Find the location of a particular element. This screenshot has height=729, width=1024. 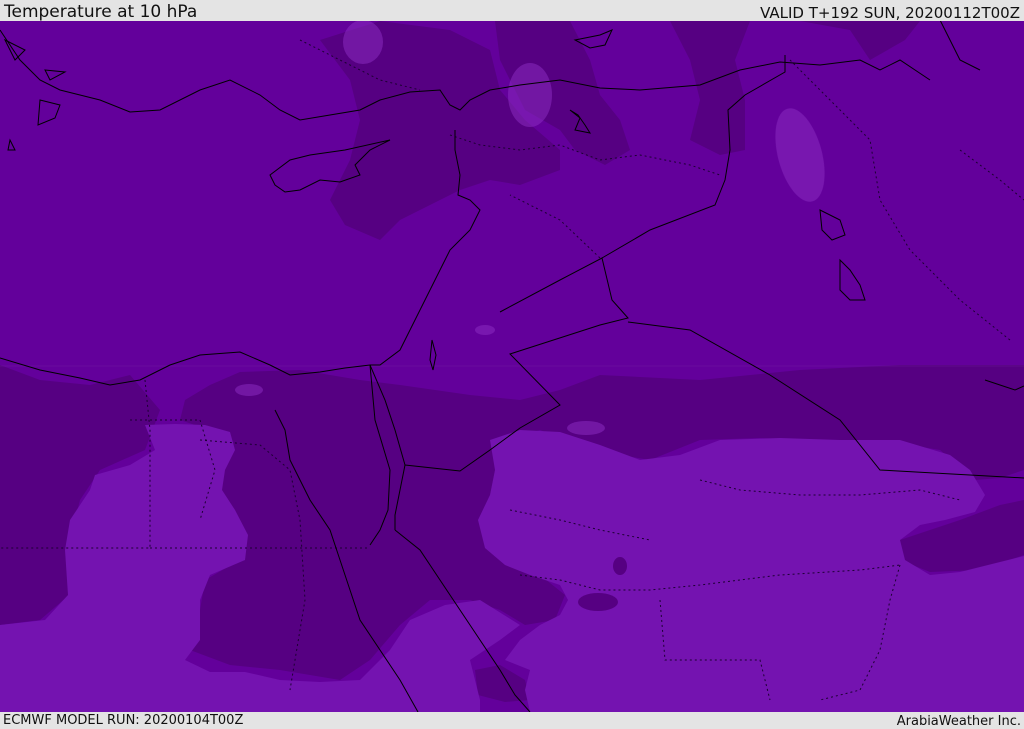

model-run-label: ECMWF MODEL RUN: 20200104T00Z is located at coordinates (123, 720).